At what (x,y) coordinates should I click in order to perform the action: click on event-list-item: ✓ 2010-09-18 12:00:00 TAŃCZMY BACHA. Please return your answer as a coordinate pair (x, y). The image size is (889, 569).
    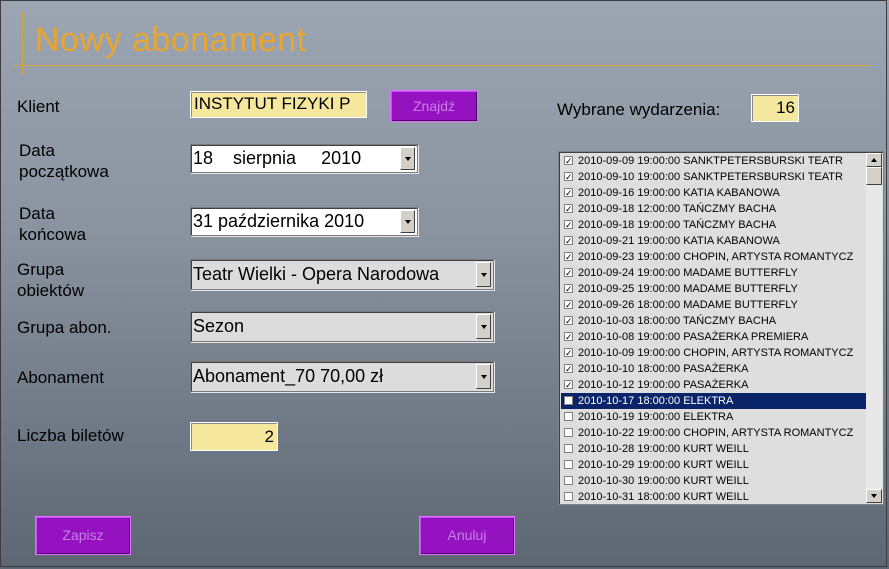
    Looking at the image, I should click on (714, 209).